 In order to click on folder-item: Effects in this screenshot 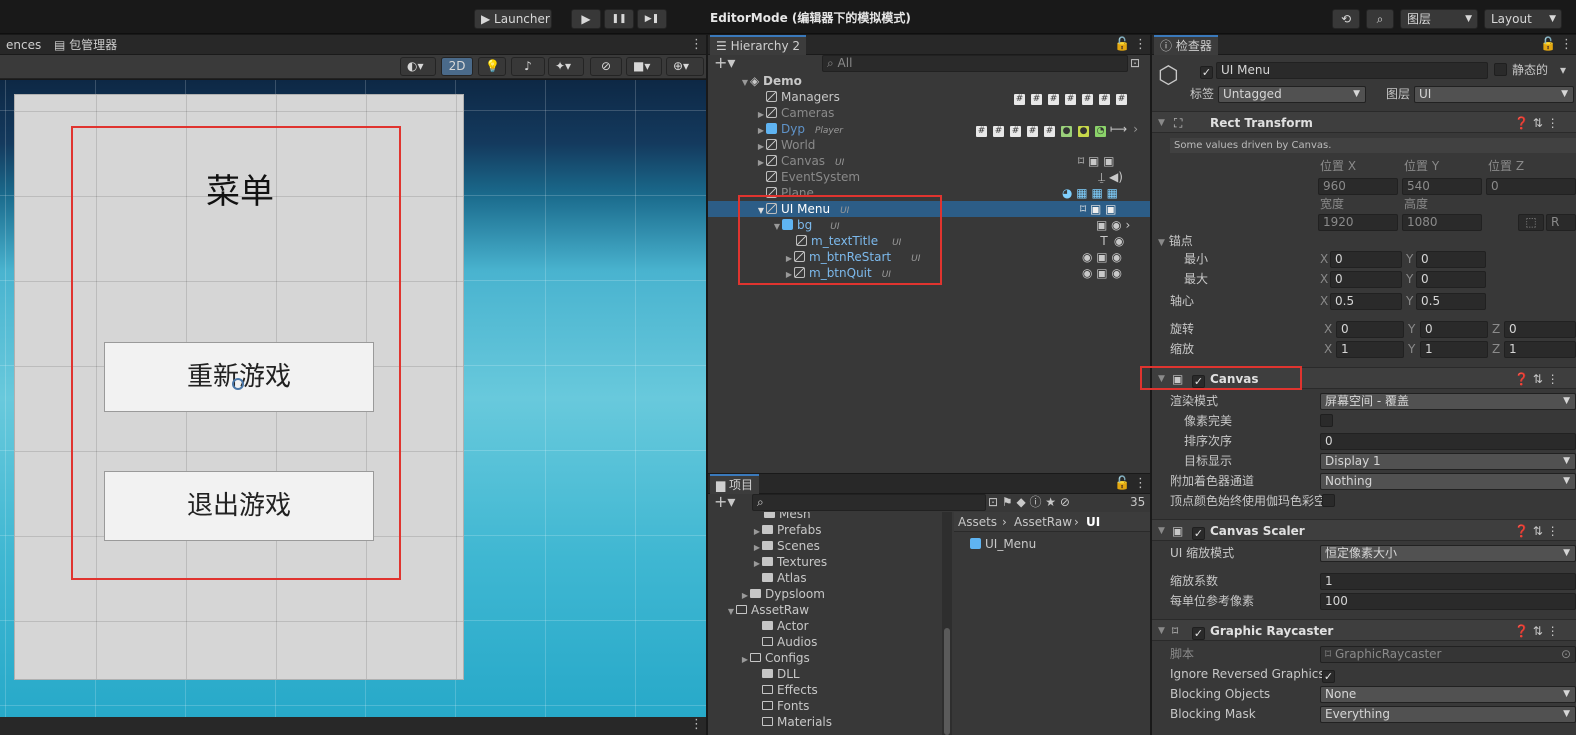, I will do `click(785, 690)`.